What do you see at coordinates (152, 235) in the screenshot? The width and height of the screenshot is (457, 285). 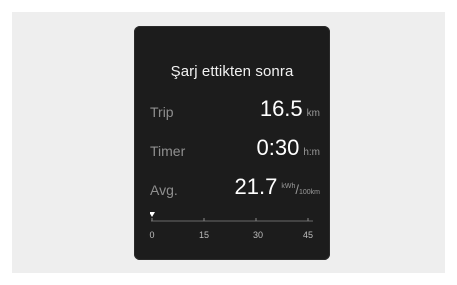 I see `scale-tick-label: 0` at bounding box center [152, 235].